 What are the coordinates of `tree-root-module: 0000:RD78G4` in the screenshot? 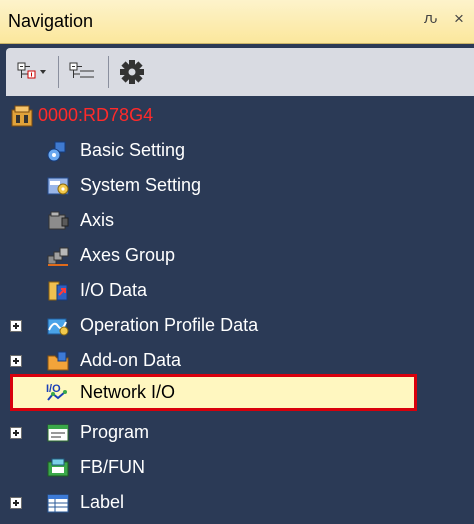 It's located at (237, 116).